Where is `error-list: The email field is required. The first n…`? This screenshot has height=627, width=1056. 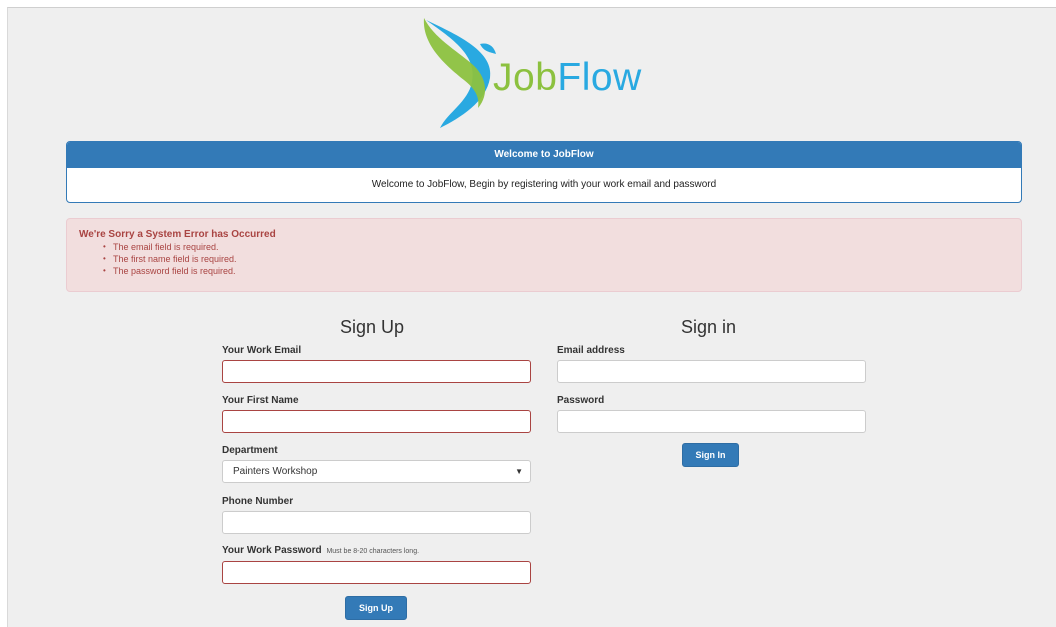 error-list: The email field is required. The first n… is located at coordinates (544, 259).